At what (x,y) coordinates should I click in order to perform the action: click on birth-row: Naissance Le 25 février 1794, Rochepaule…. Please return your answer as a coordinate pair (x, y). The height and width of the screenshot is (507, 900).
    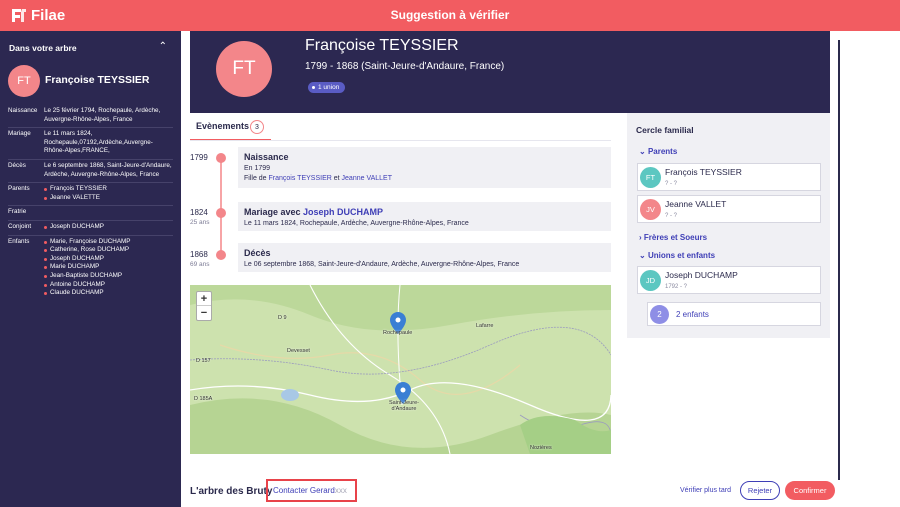
    Looking at the image, I should click on (90, 117).